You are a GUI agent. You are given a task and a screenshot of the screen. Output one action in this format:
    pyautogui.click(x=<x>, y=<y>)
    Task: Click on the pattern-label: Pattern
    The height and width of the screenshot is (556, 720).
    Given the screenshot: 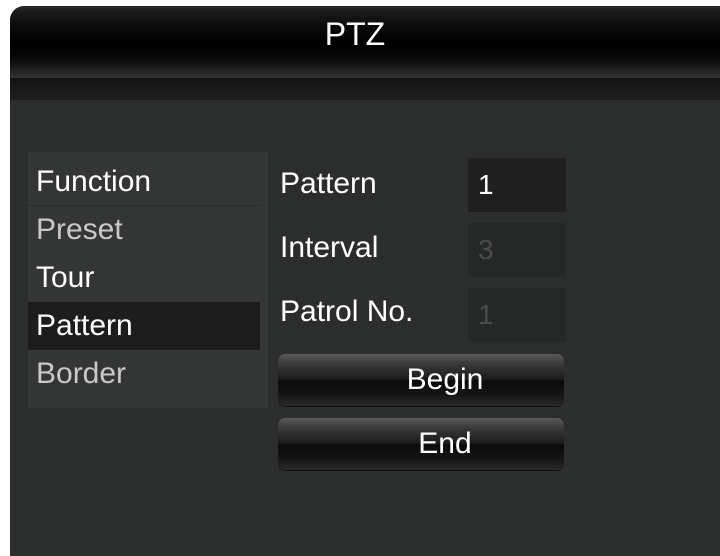 What is the action you would take?
    pyautogui.click(x=328, y=183)
    